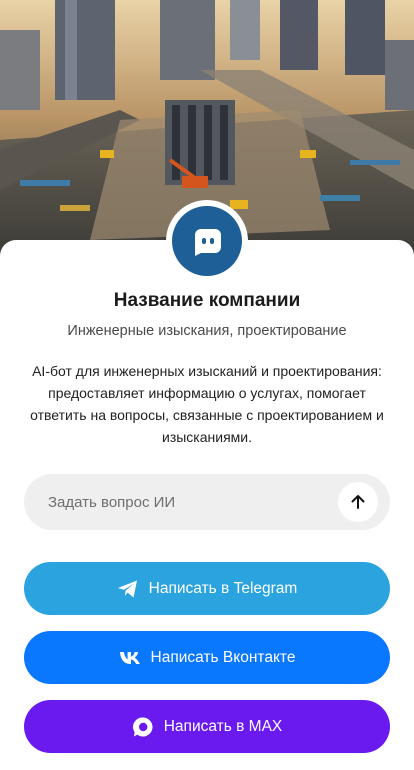 Image resolution: width=414 pixels, height=770 pixels. What do you see at coordinates (130, 658) in the screenshot?
I see `vk-icon` at bounding box center [130, 658].